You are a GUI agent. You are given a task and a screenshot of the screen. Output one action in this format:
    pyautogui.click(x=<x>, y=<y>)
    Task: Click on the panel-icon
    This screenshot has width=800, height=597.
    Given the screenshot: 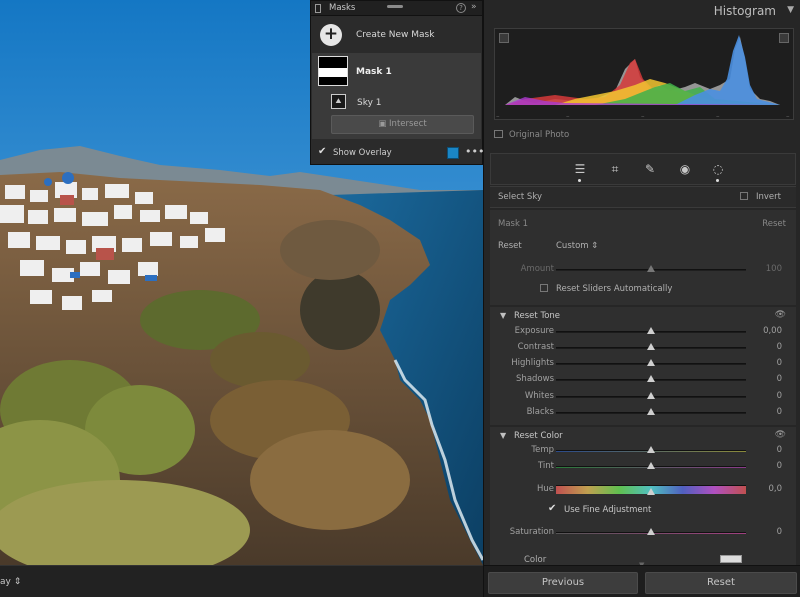 What is the action you would take?
    pyautogui.click(x=318, y=8)
    